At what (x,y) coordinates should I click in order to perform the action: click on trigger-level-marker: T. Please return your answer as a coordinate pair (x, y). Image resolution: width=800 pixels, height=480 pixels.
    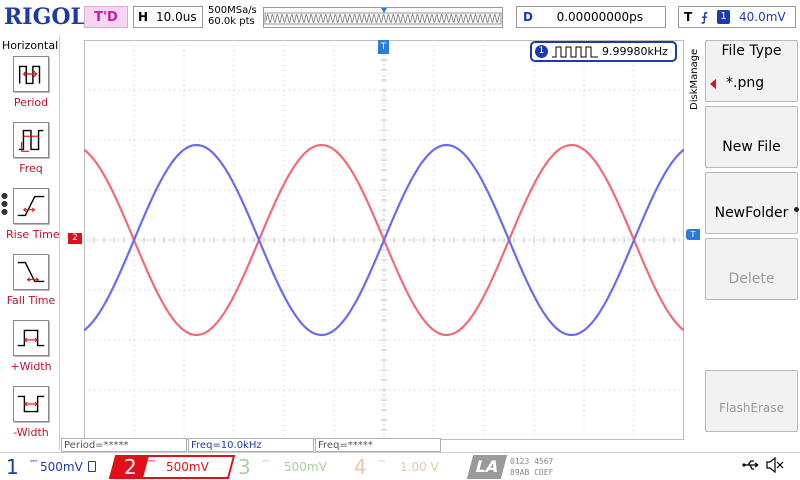
    Looking at the image, I should click on (693, 234).